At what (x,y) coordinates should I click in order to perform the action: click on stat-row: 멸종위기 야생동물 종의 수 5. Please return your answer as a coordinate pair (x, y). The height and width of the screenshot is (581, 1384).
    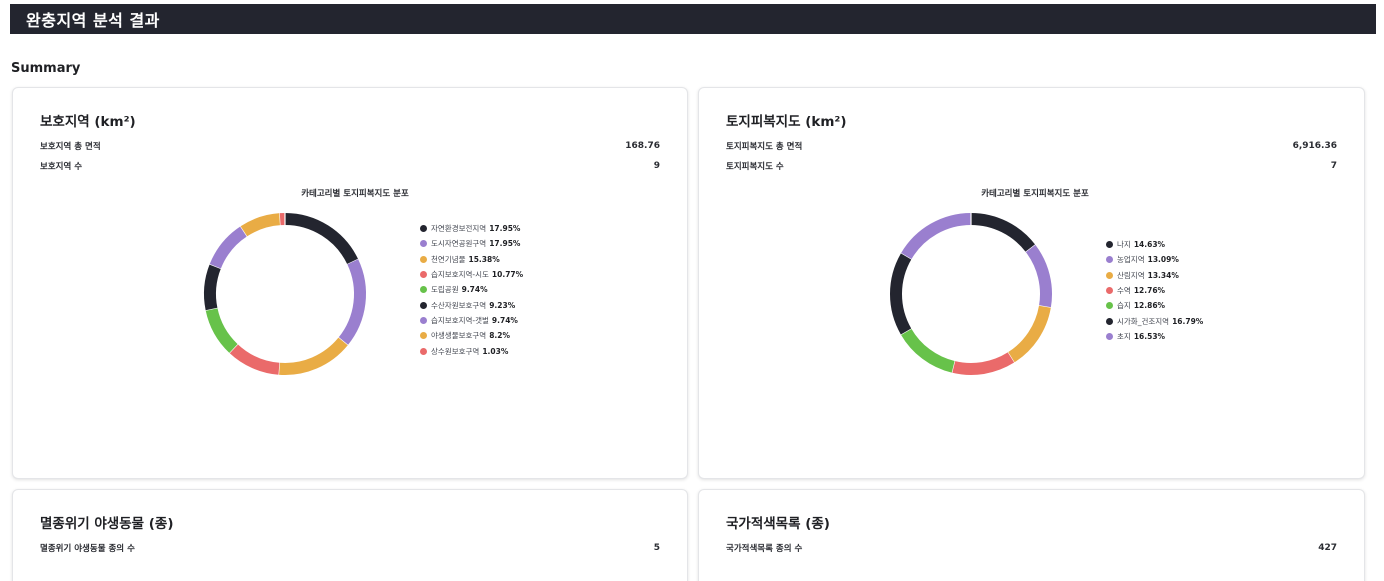
    Looking at the image, I should click on (350, 548).